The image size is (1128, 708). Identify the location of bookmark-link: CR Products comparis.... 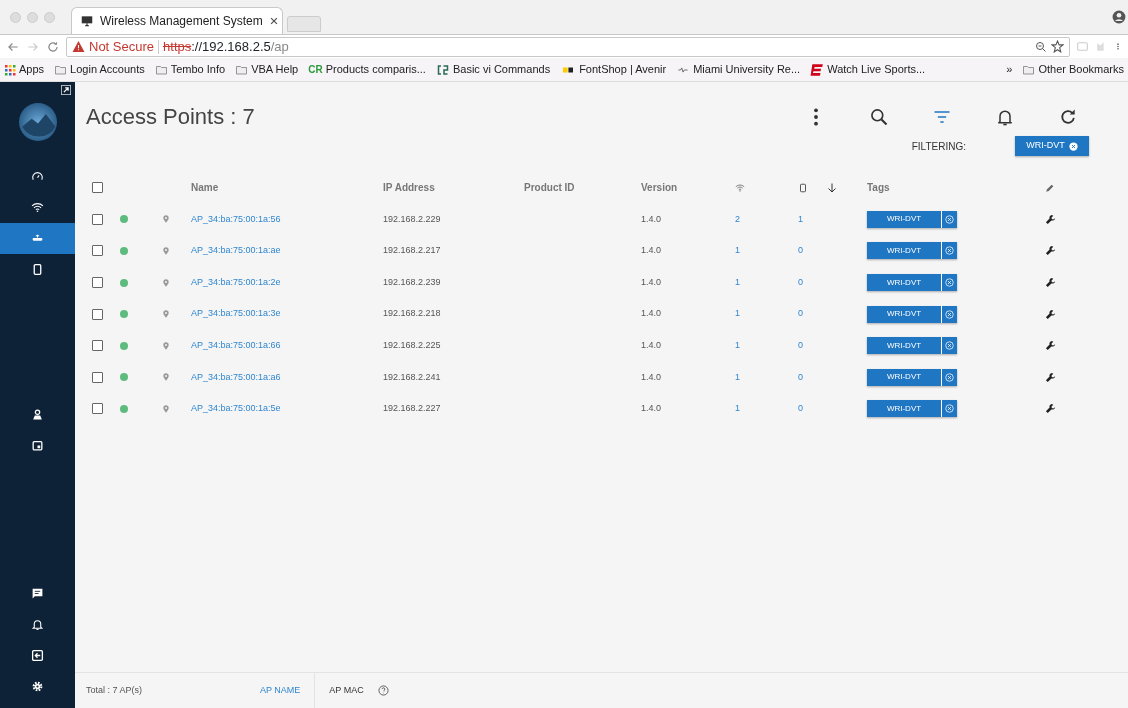
(367, 69).